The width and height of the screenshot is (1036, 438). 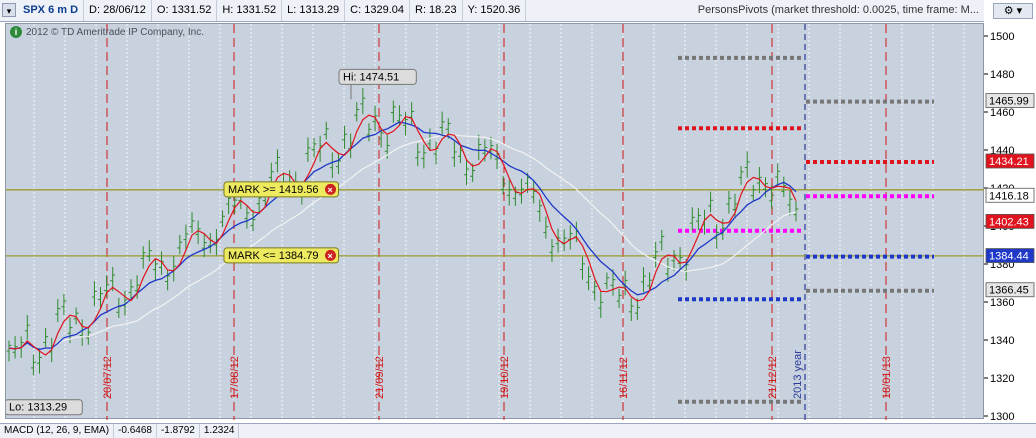 I want to click on price-tick-label: 1300, so click(x=1002, y=416).